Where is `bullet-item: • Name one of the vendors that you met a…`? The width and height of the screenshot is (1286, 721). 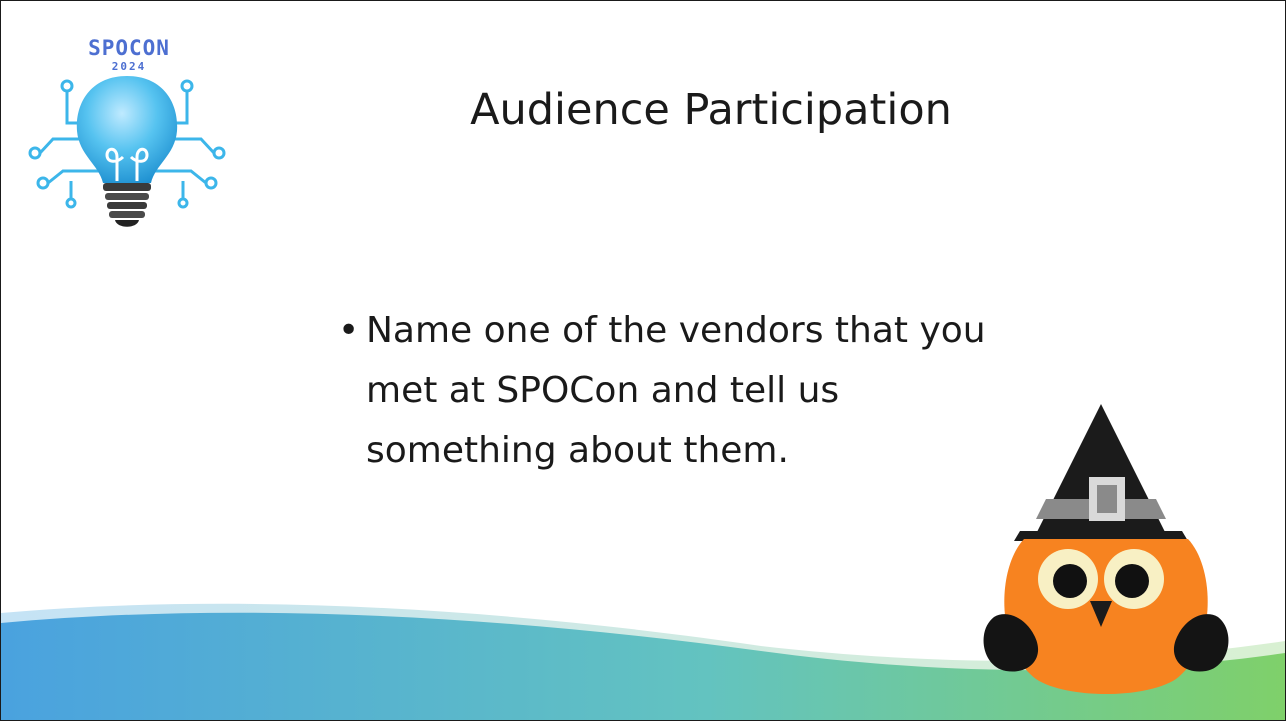
bullet-item: • Name one of the vendors that you met a… is located at coordinates (681, 391).